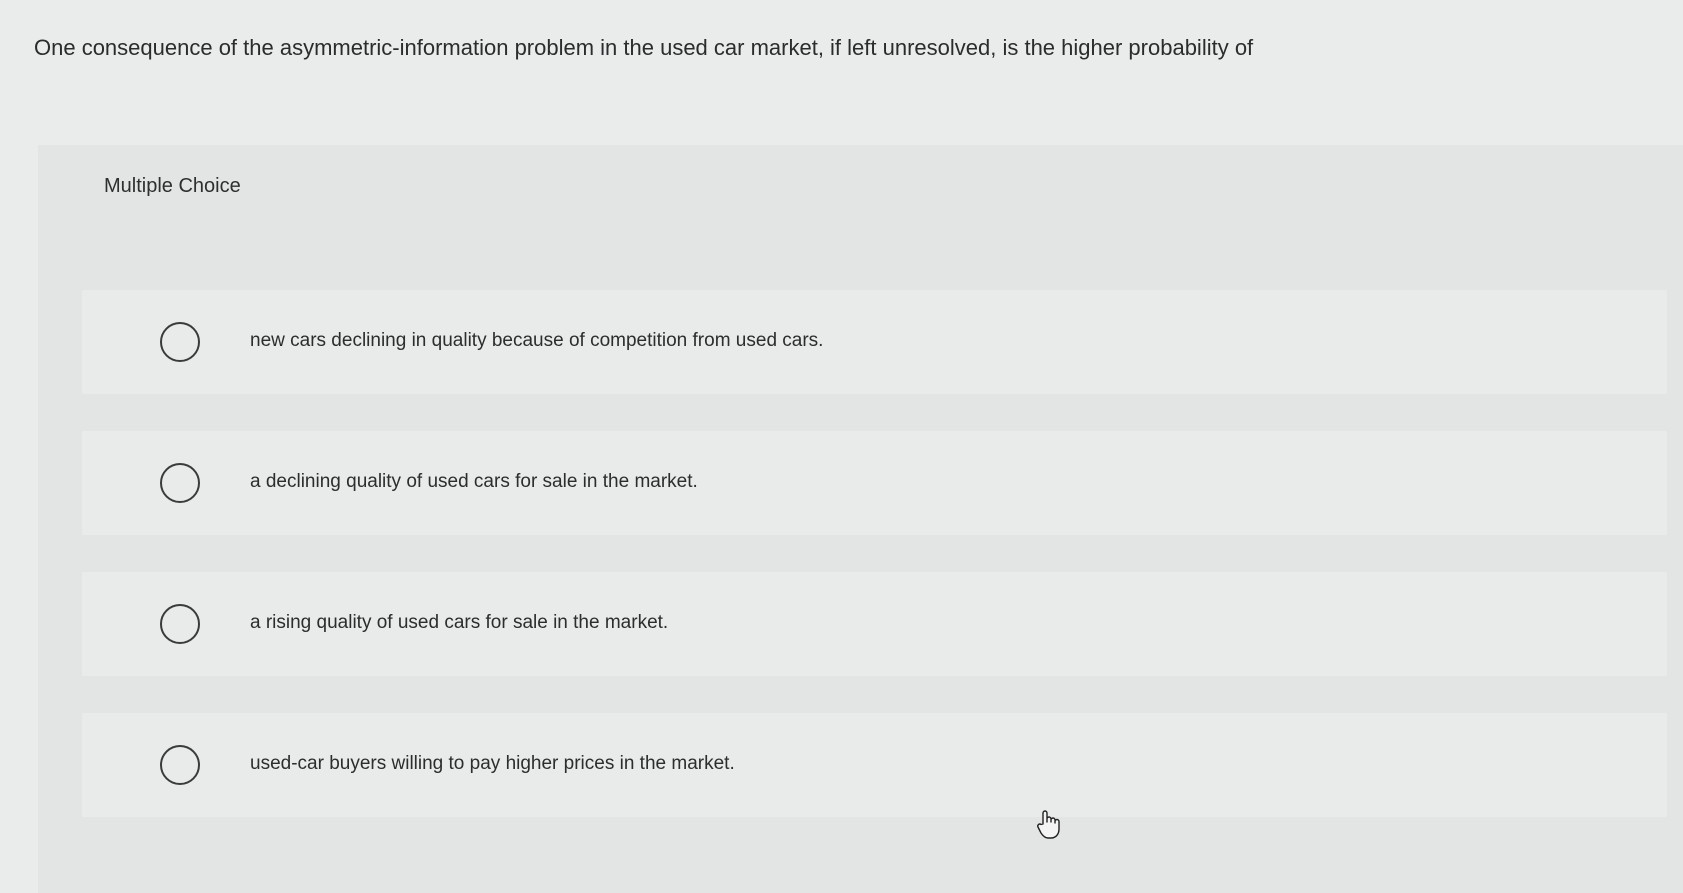 The image size is (1683, 893). I want to click on hand-pointer-icon, so click(1048, 824).